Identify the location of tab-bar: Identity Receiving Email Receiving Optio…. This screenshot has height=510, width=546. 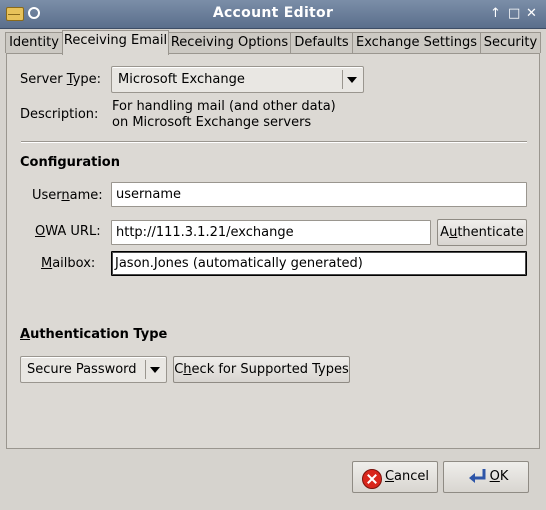
(273, 42).